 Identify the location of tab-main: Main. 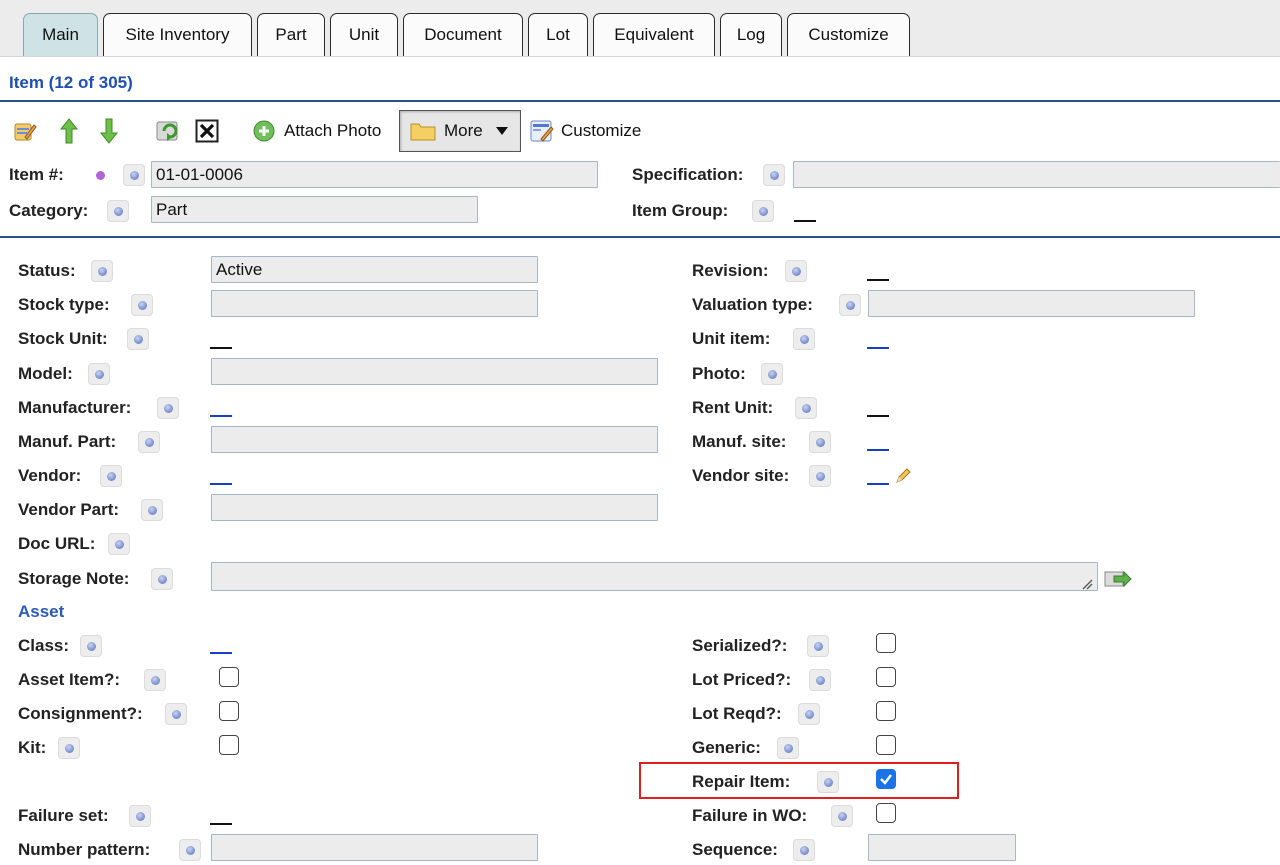
(60, 34).